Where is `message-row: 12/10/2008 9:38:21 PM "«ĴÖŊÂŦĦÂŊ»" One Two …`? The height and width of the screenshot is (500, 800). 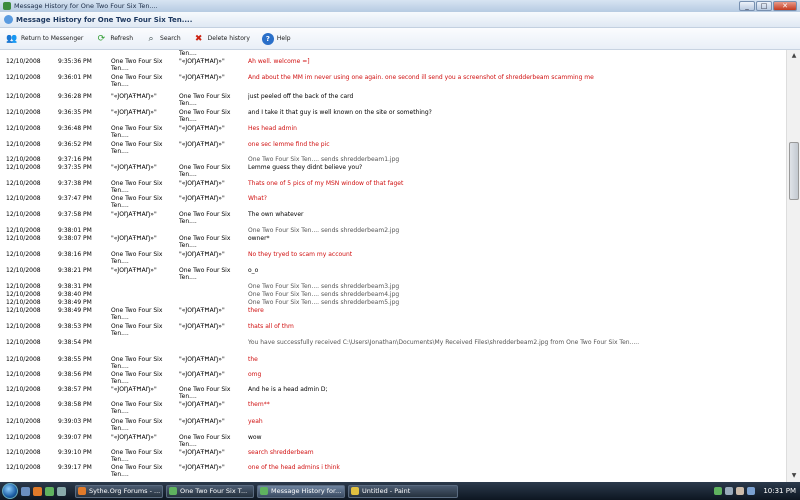
message-row: 12/10/2008 9:38:21 PM "«ĴÖŊÂŦĦÂŊ»" One Two … is located at coordinates (393, 274).